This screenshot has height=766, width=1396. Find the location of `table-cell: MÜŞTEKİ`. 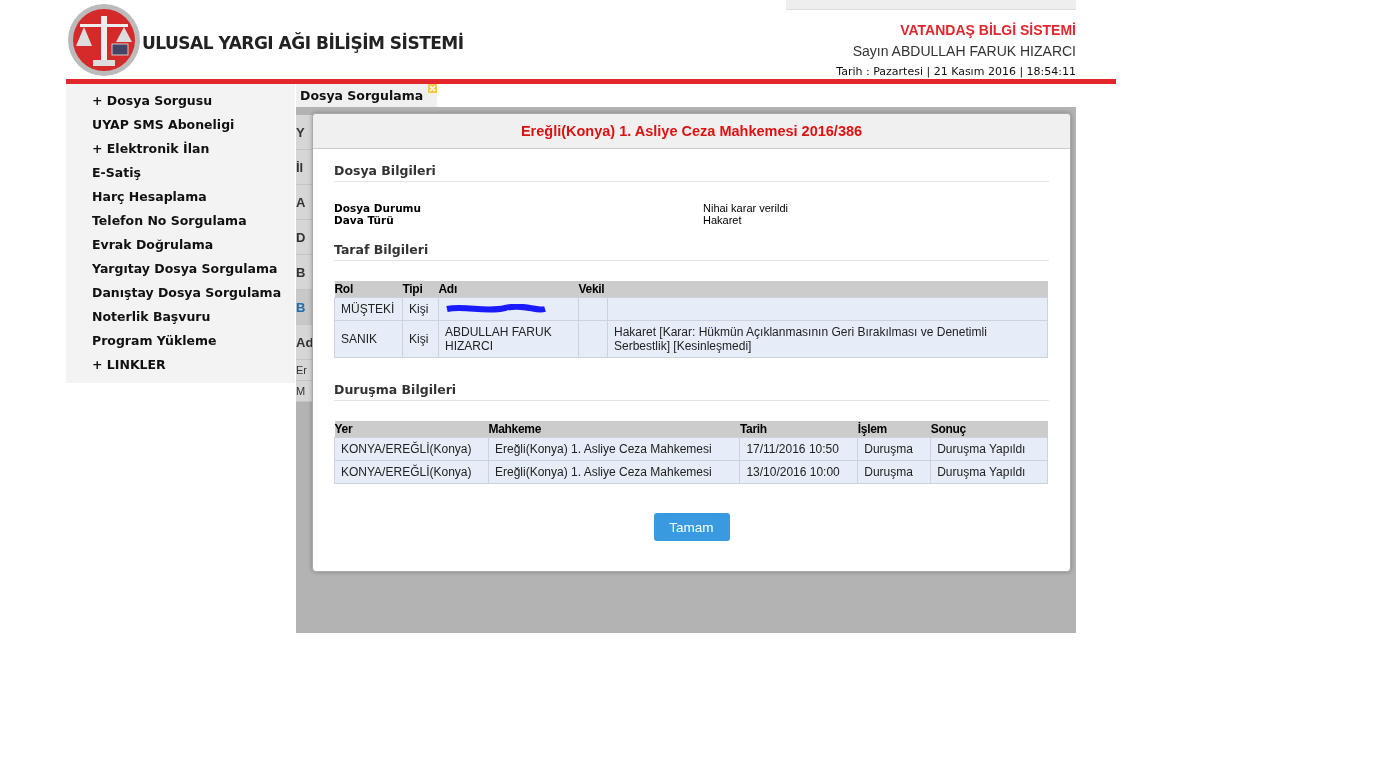

table-cell: MÜŞTEKİ is located at coordinates (368, 309).